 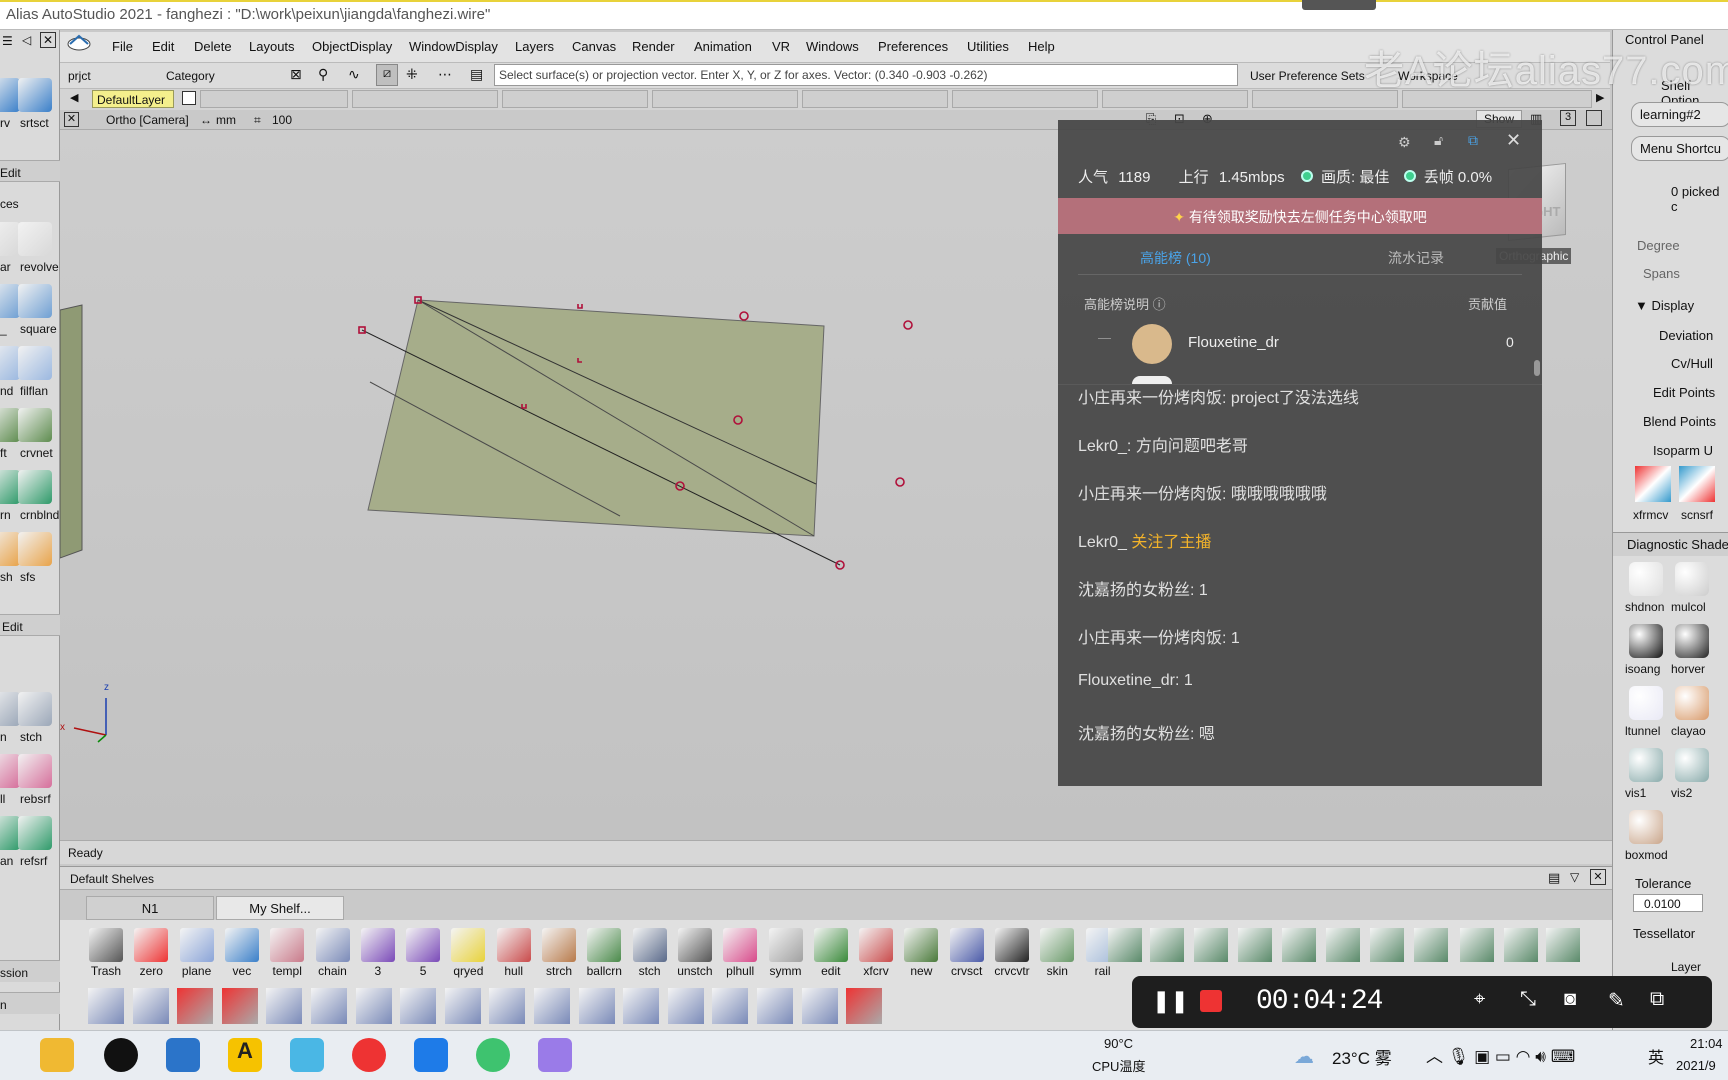 What do you see at coordinates (1211, 1001) in the screenshot?
I see `stop-icon` at bounding box center [1211, 1001].